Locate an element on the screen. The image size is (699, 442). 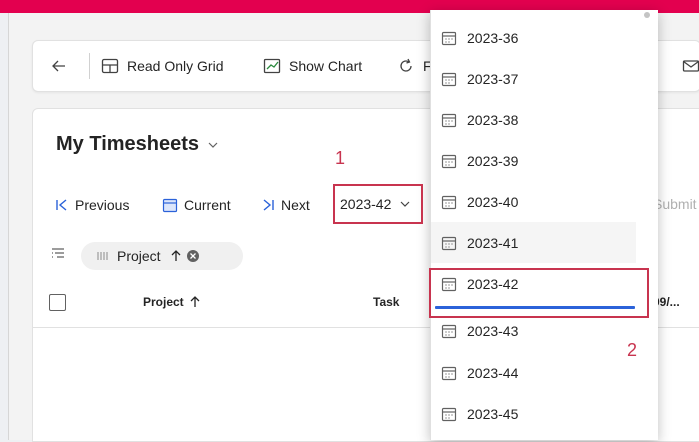
show-chart-button: Show Chart is located at coordinates (312, 66).